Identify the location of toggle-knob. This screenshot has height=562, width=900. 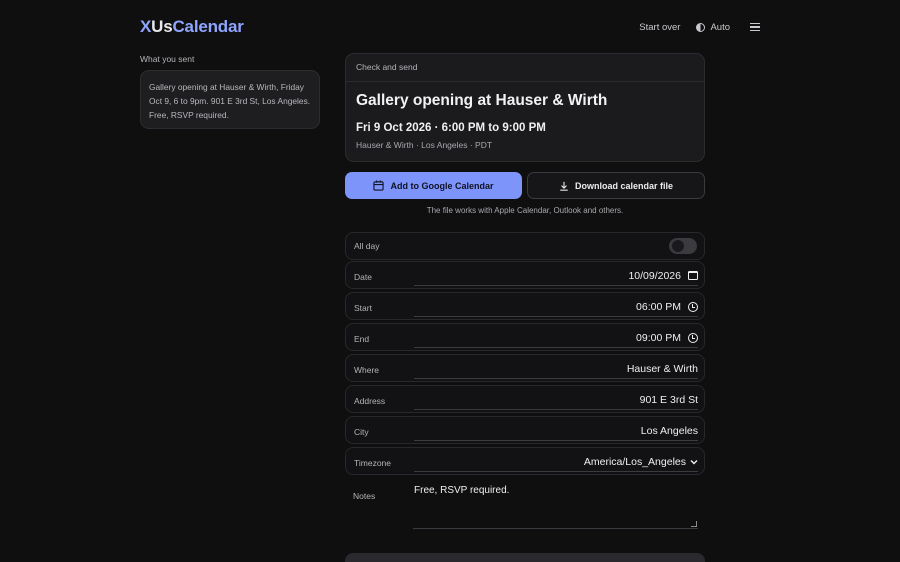
(678, 246).